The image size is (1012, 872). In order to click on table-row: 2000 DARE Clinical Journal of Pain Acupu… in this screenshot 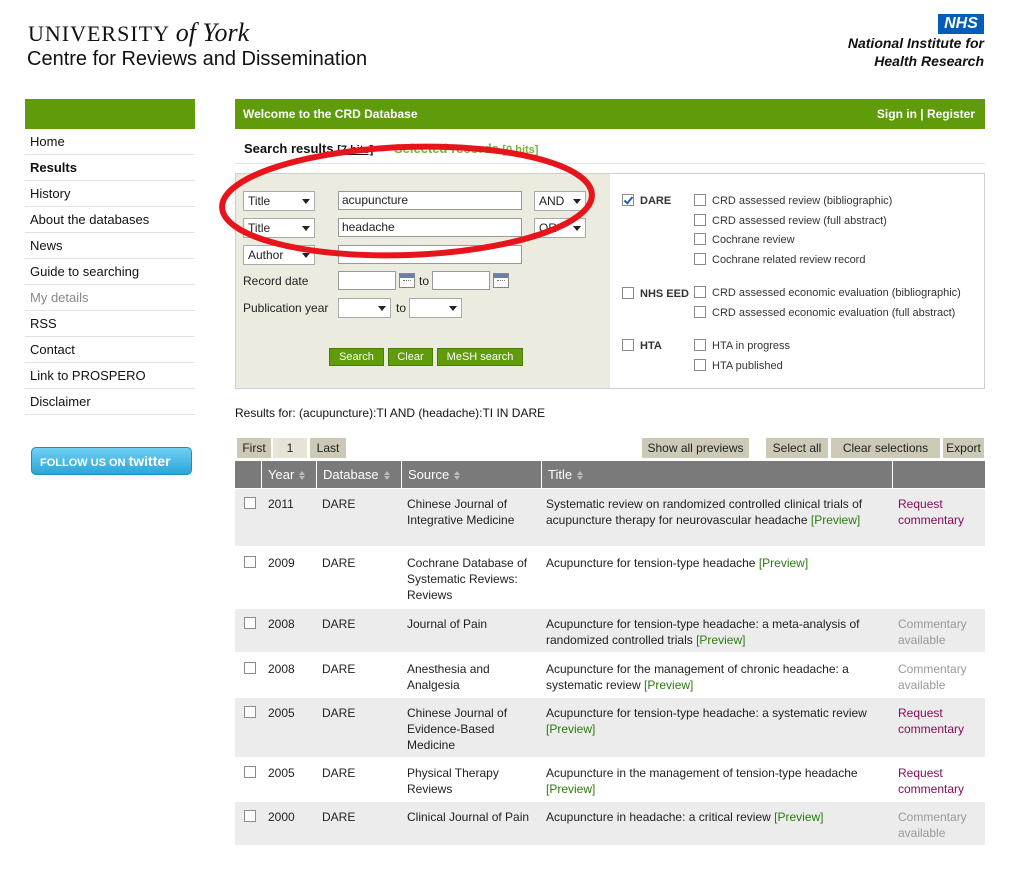, I will do `click(610, 823)`.